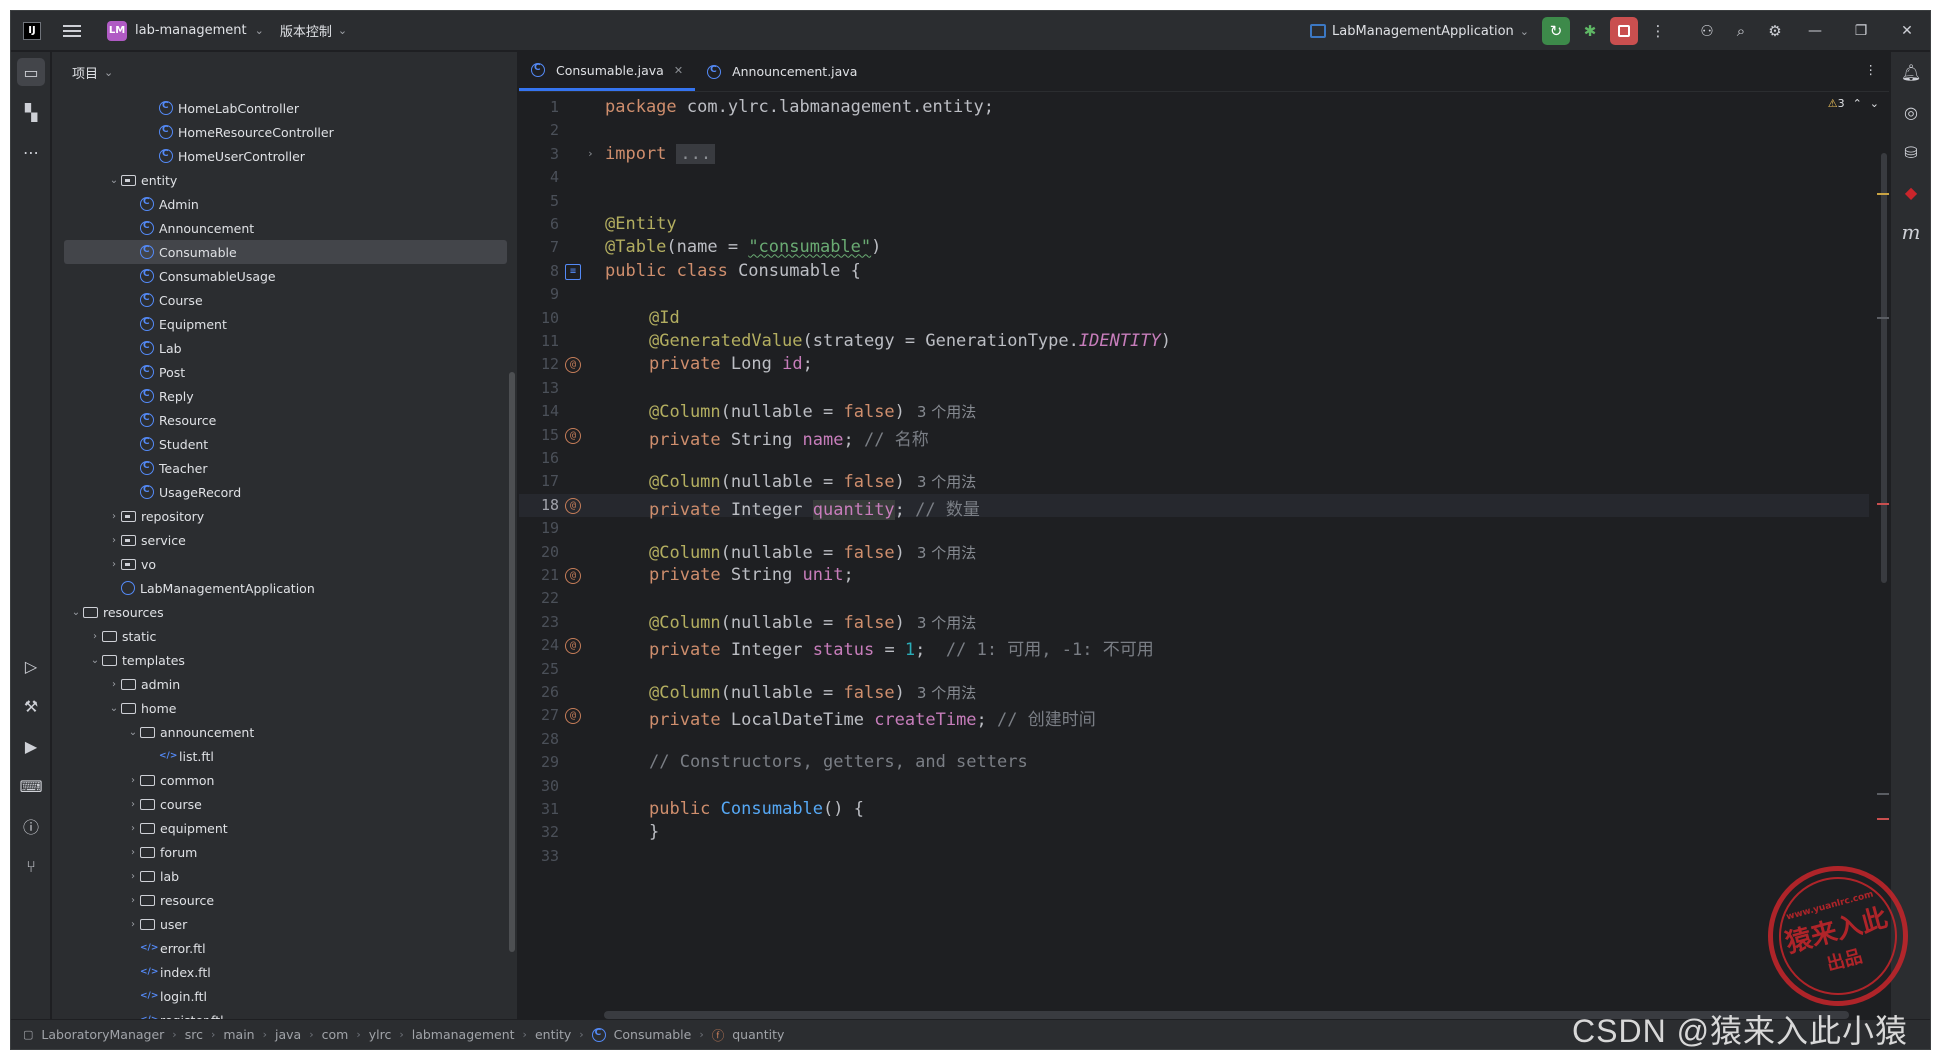 The image size is (1941, 1061). What do you see at coordinates (279, 660) in the screenshot?
I see `tree-item: ⌄ templates` at bounding box center [279, 660].